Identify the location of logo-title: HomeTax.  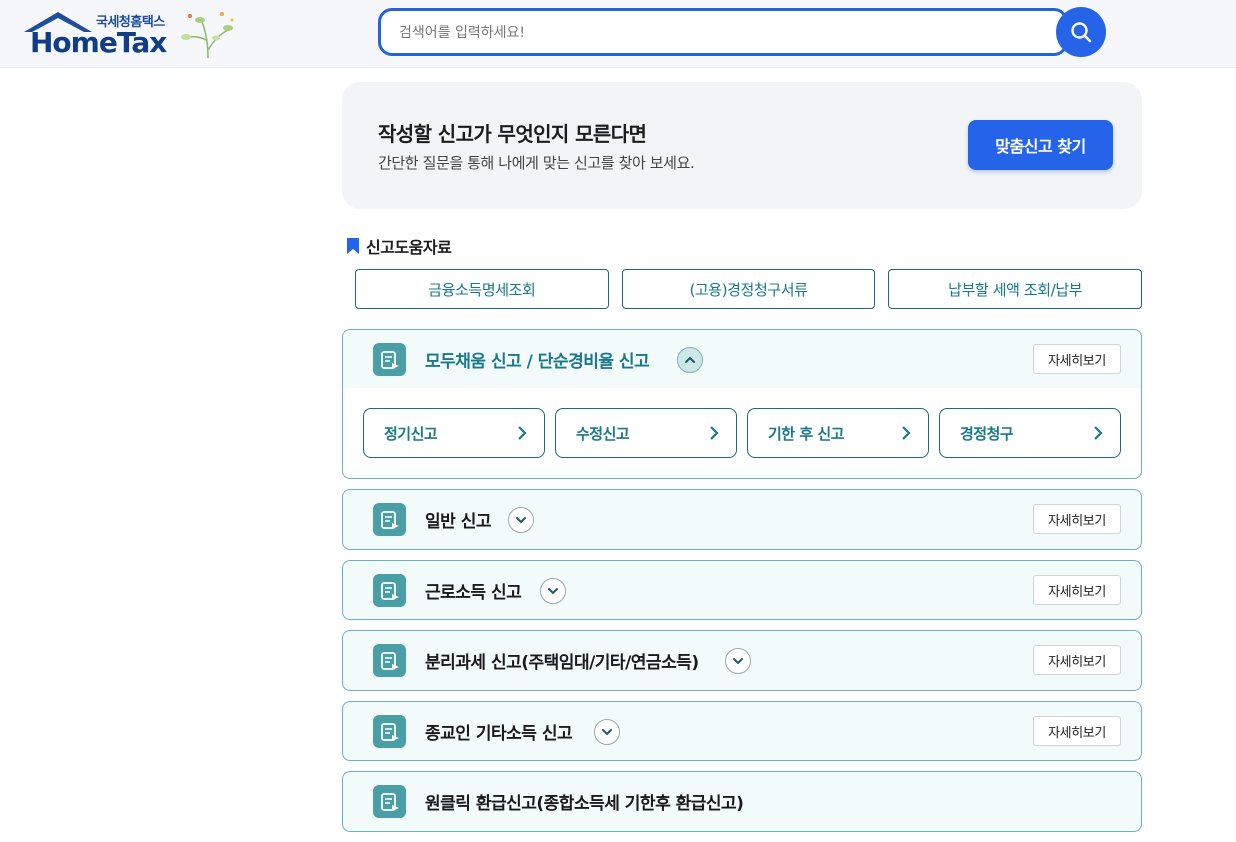
(98, 42).